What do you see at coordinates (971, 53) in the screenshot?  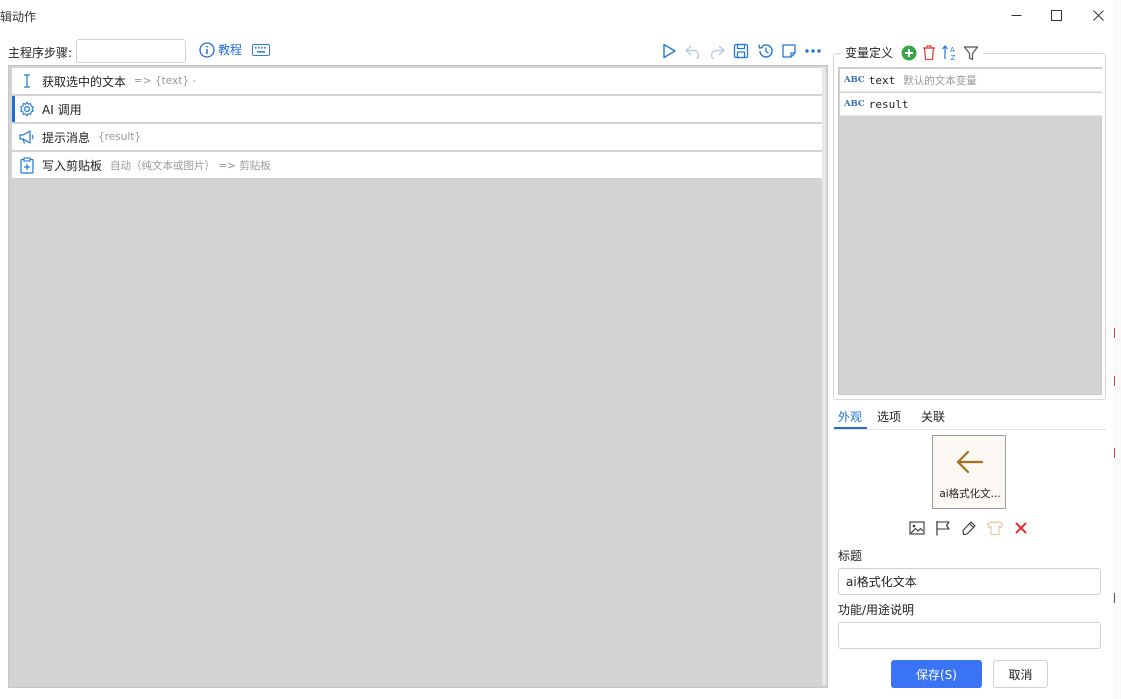 I see `filter-icon` at bounding box center [971, 53].